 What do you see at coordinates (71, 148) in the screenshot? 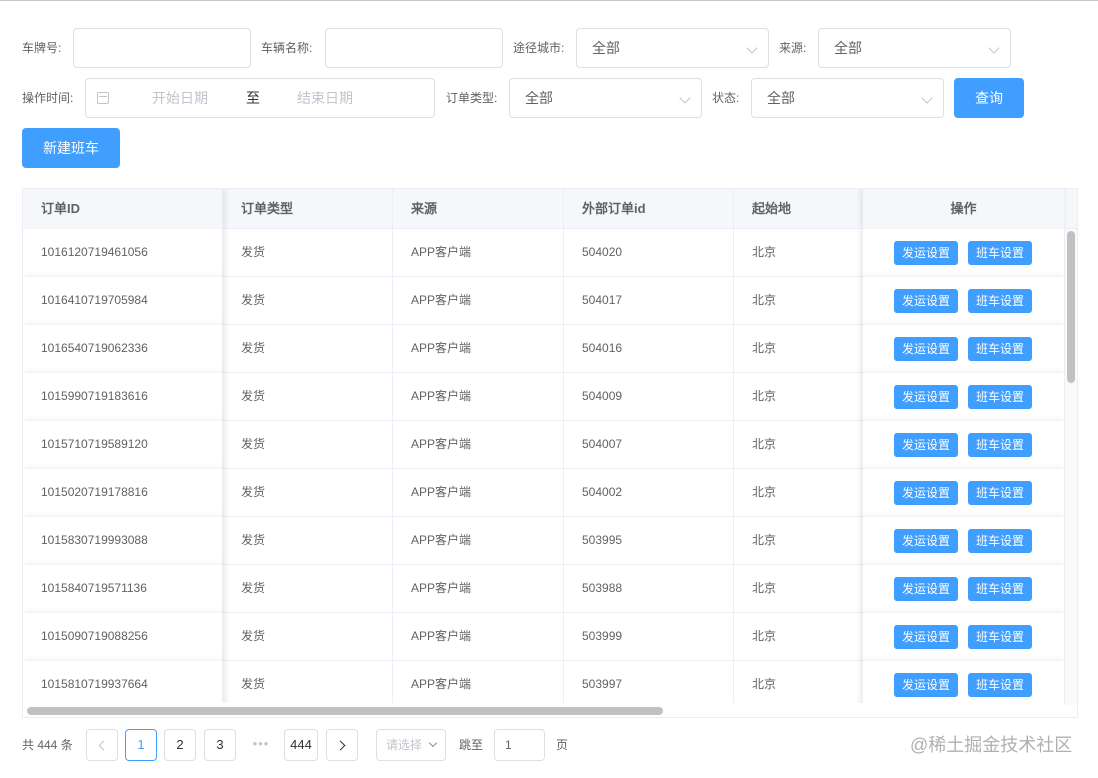
I see `new-bus-button: 新建班车` at bounding box center [71, 148].